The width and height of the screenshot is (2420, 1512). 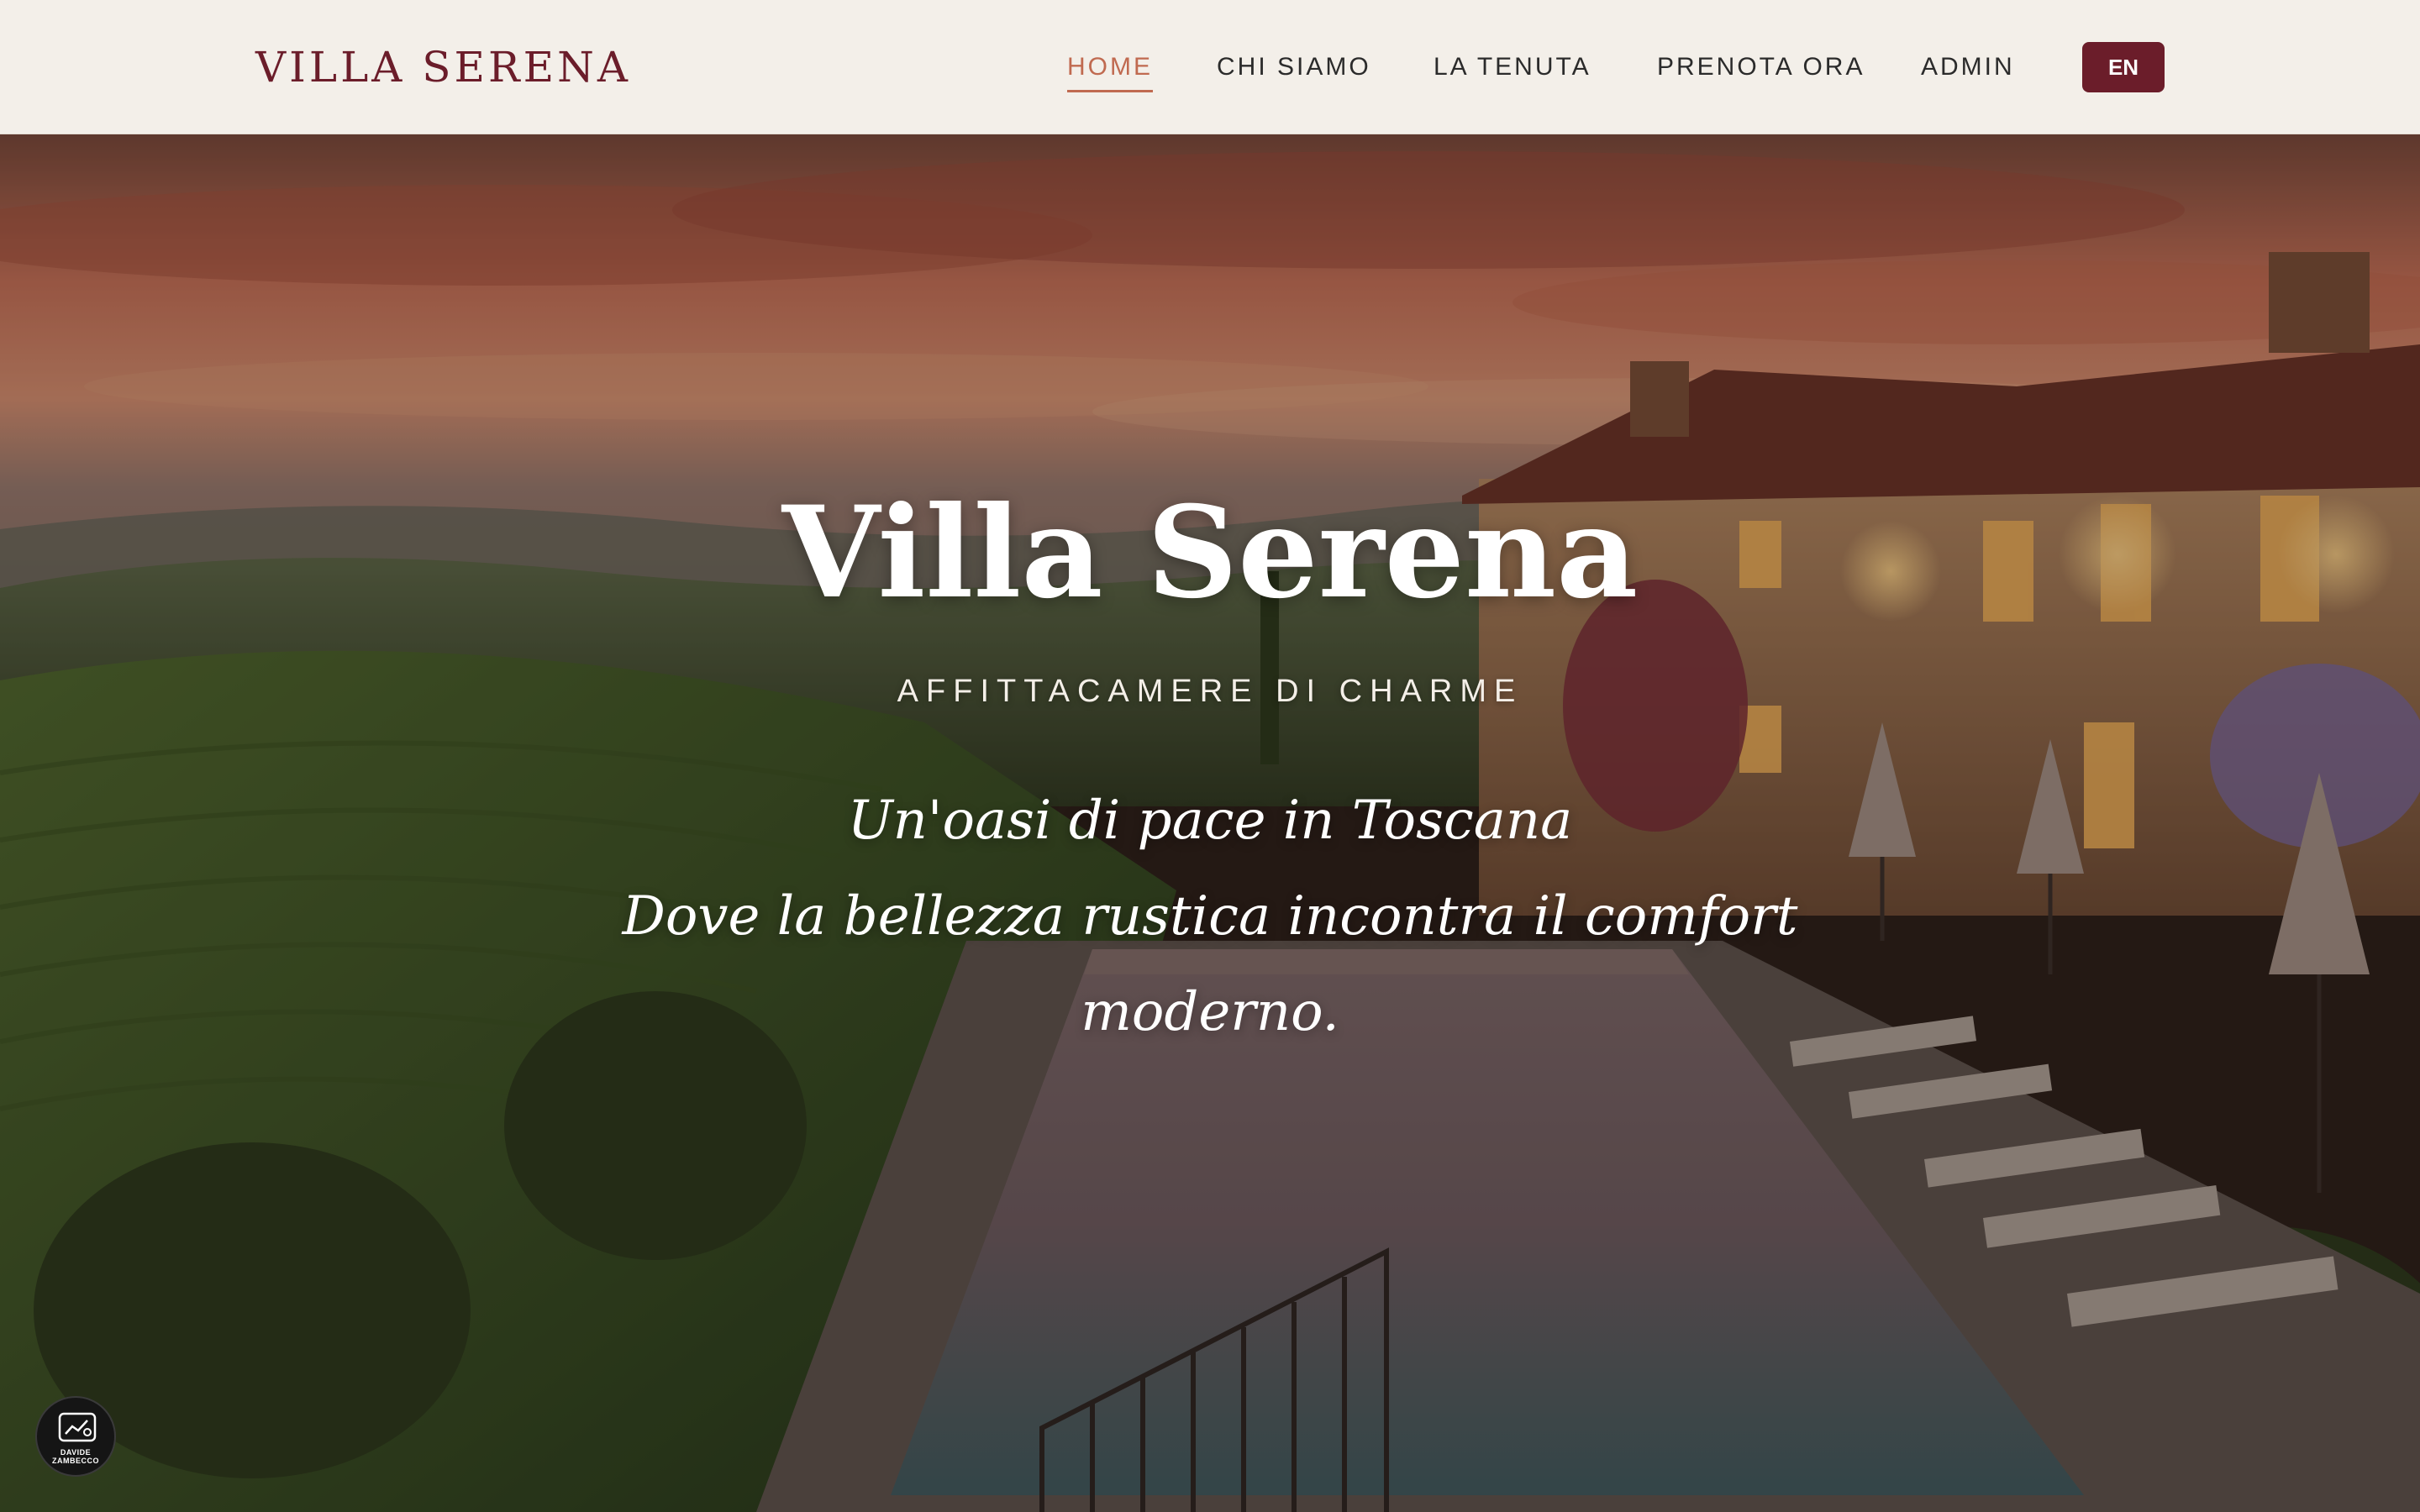 What do you see at coordinates (1210, 691) in the screenshot?
I see `hero-subtitle: AFFITTACAMERE DI CHARME` at bounding box center [1210, 691].